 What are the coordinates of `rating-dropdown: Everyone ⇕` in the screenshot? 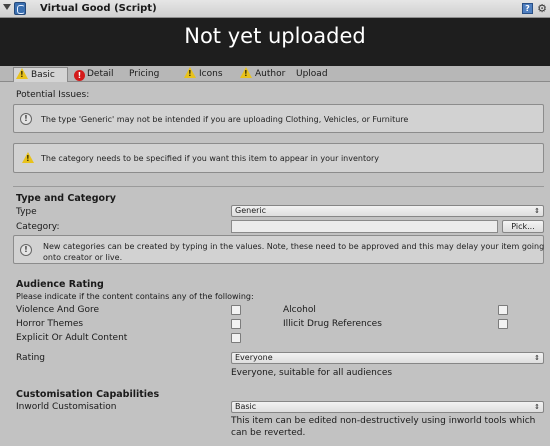 It's located at (387, 358).